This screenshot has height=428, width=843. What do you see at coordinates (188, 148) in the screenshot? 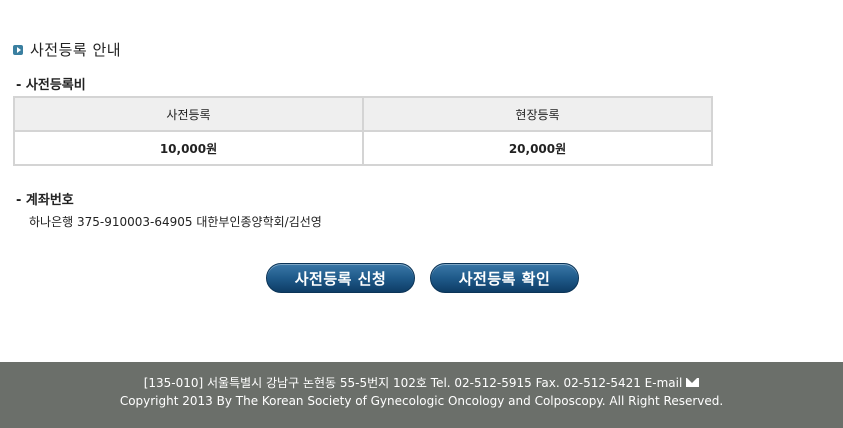
I see `pre-registration-fee: 10,000원` at bounding box center [188, 148].